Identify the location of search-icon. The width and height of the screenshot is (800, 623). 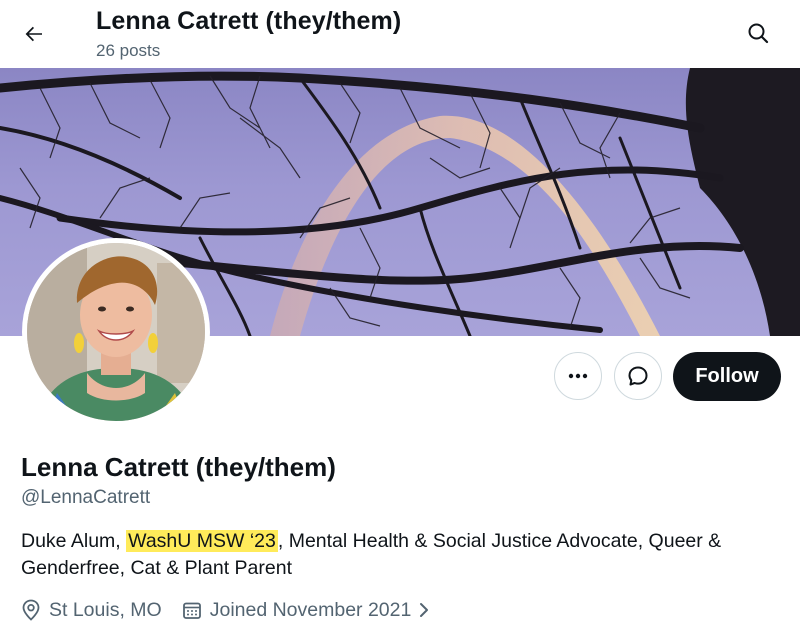
(758, 33).